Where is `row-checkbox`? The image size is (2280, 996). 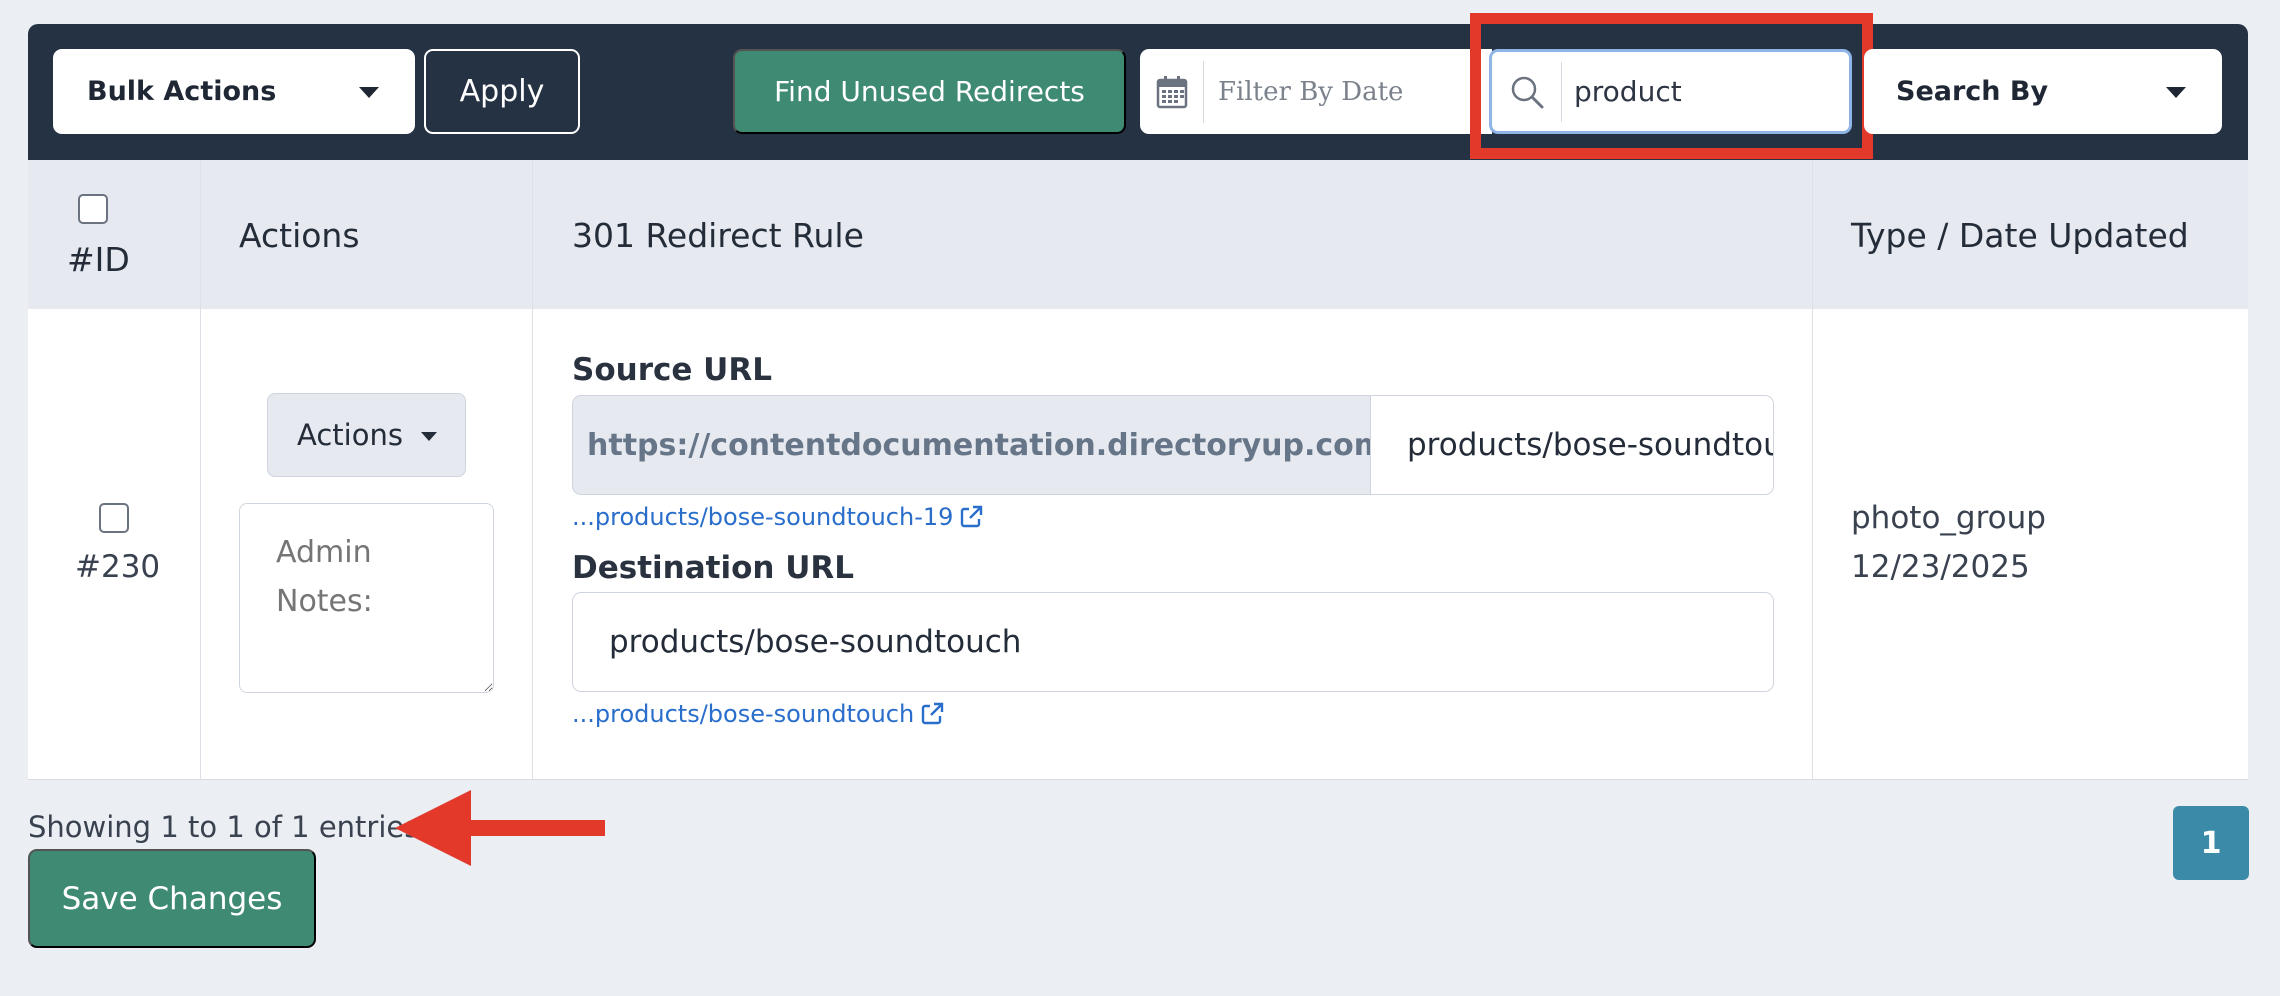 row-checkbox is located at coordinates (114, 518).